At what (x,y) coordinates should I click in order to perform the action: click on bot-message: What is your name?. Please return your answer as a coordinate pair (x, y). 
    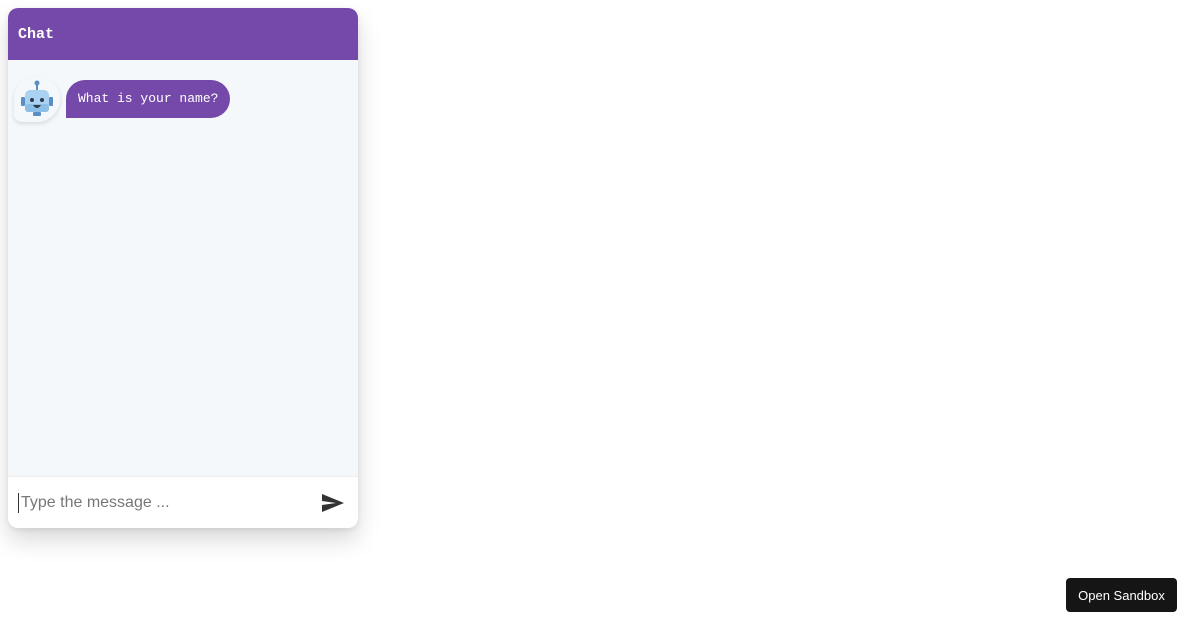
    Looking at the image, I should click on (122, 99).